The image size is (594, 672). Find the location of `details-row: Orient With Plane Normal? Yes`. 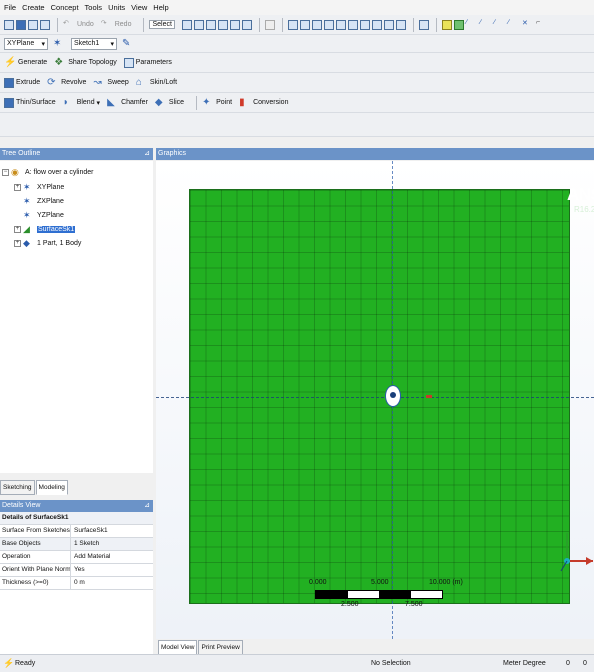

details-row: Orient With Plane Normal? Yes is located at coordinates (76, 570).